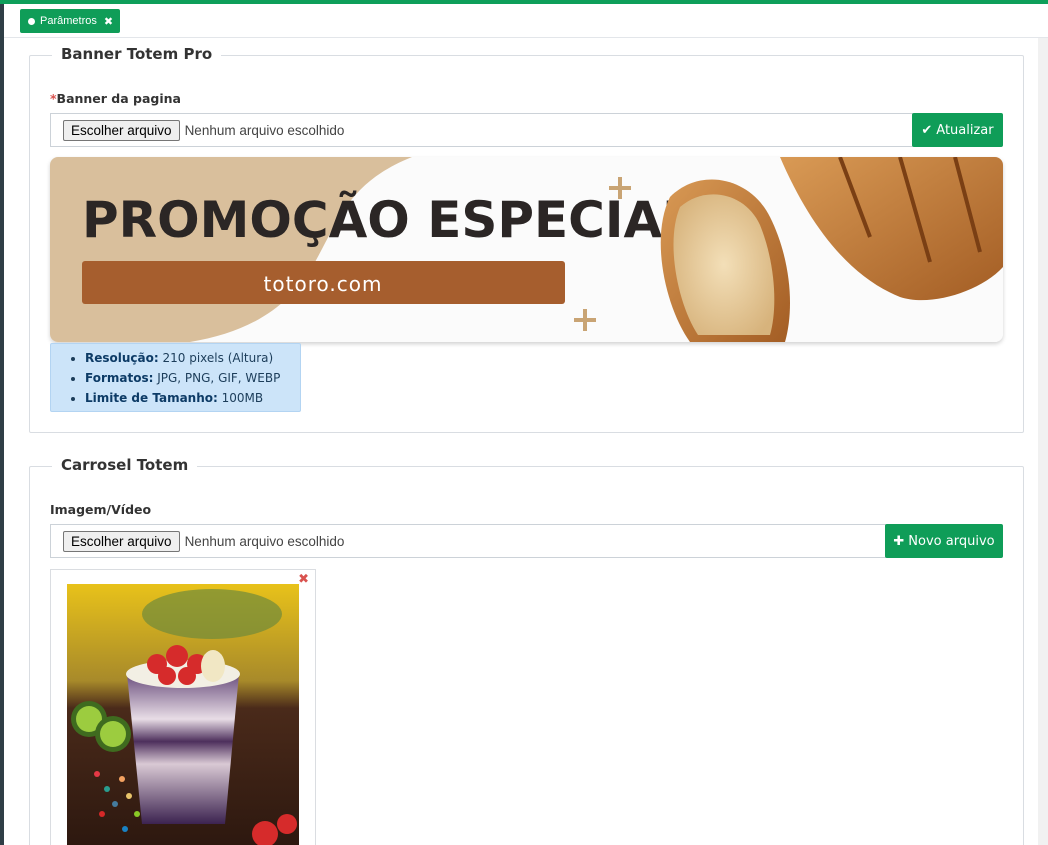 This screenshot has width=1048, height=845. Describe the element at coordinates (899, 541) in the screenshot. I see `plus-icon: ✚` at that location.